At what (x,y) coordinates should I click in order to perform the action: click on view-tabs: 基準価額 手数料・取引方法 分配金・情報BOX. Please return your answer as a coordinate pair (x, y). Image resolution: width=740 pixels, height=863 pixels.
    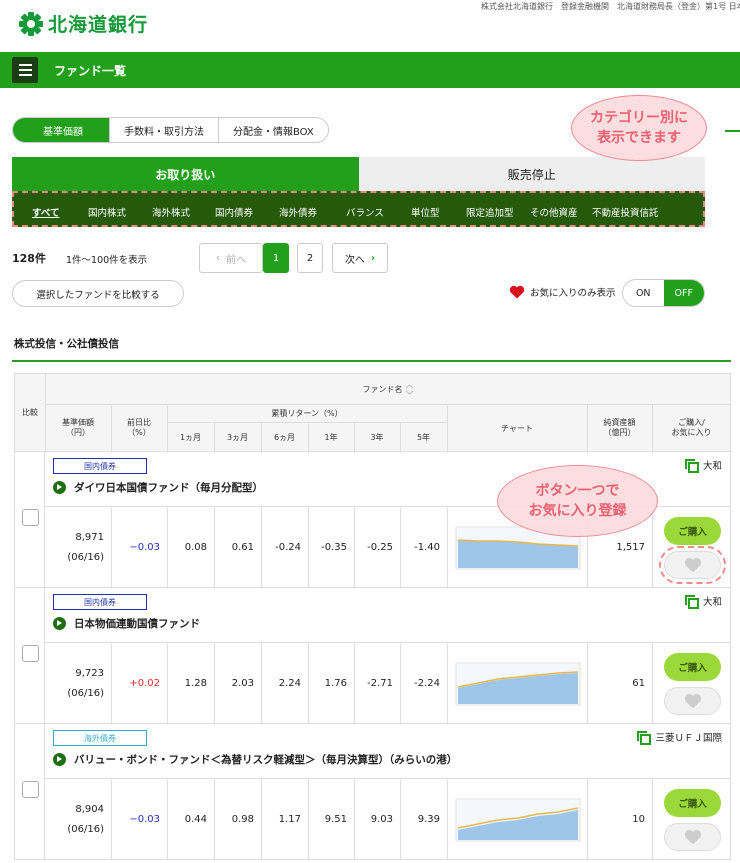
    Looking at the image, I should click on (170, 130).